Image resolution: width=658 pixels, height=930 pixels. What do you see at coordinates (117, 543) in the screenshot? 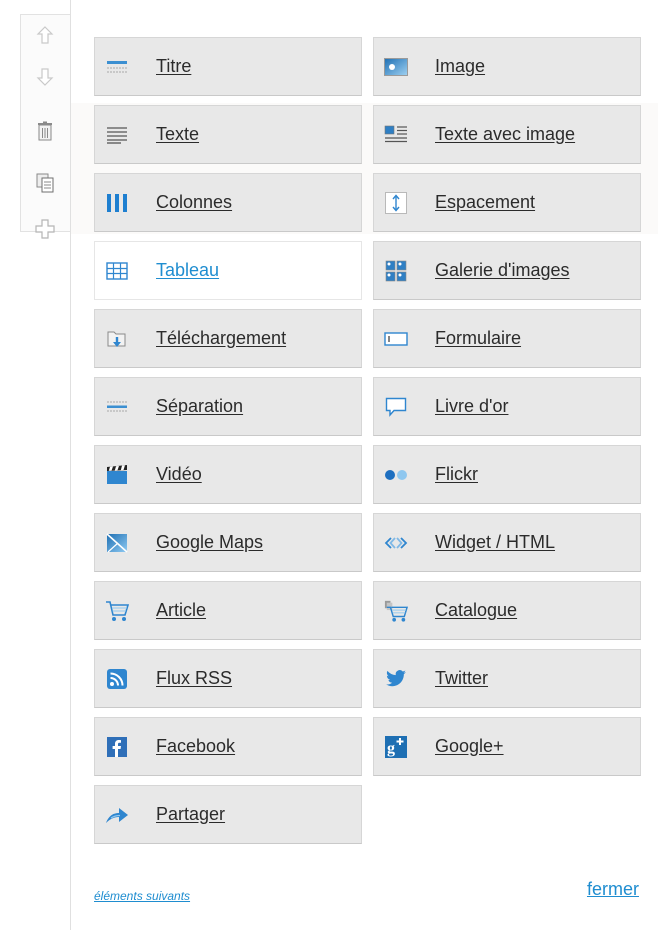
I see `google-maps-icon` at bounding box center [117, 543].